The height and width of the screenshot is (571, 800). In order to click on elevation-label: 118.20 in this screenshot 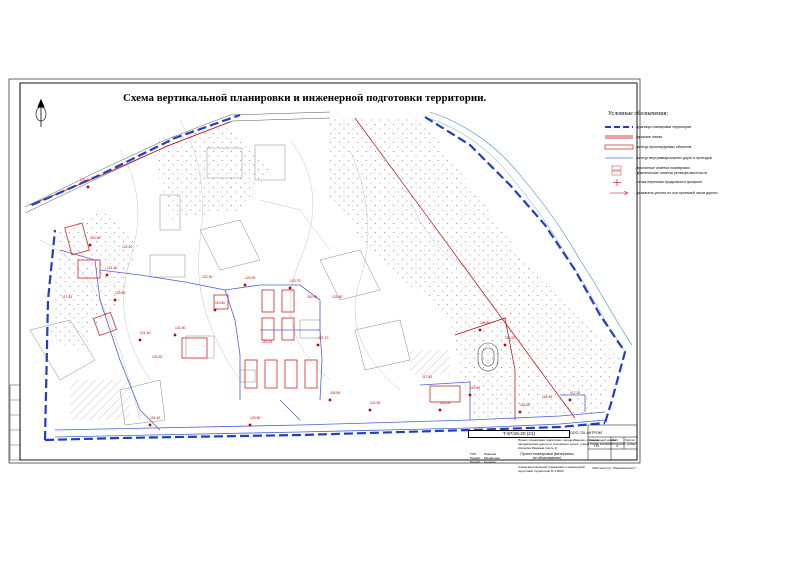, I will do `click(525, 405)`.